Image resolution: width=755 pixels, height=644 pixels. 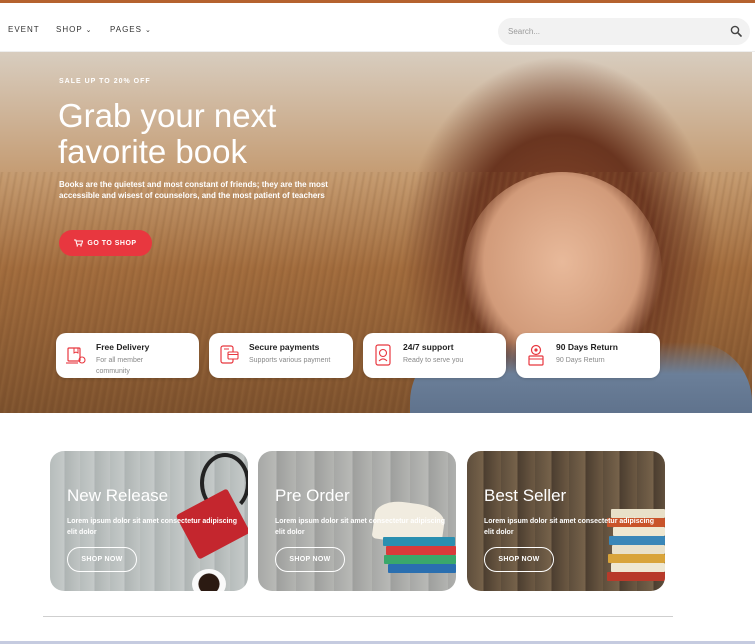 I want to click on payment-icon, so click(x=229, y=354).